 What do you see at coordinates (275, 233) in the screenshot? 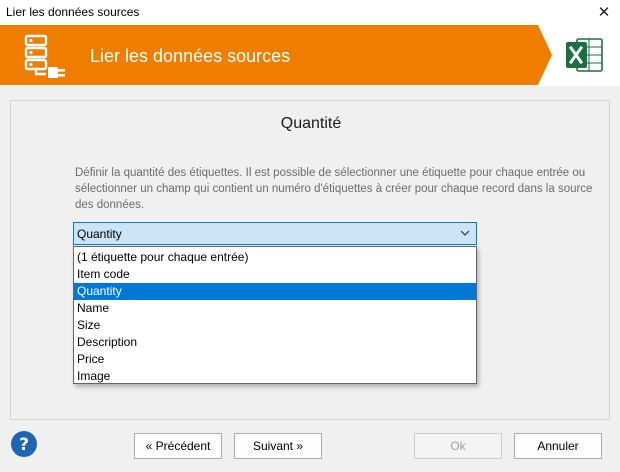
I see `quantity-select: Quantity` at bounding box center [275, 233].